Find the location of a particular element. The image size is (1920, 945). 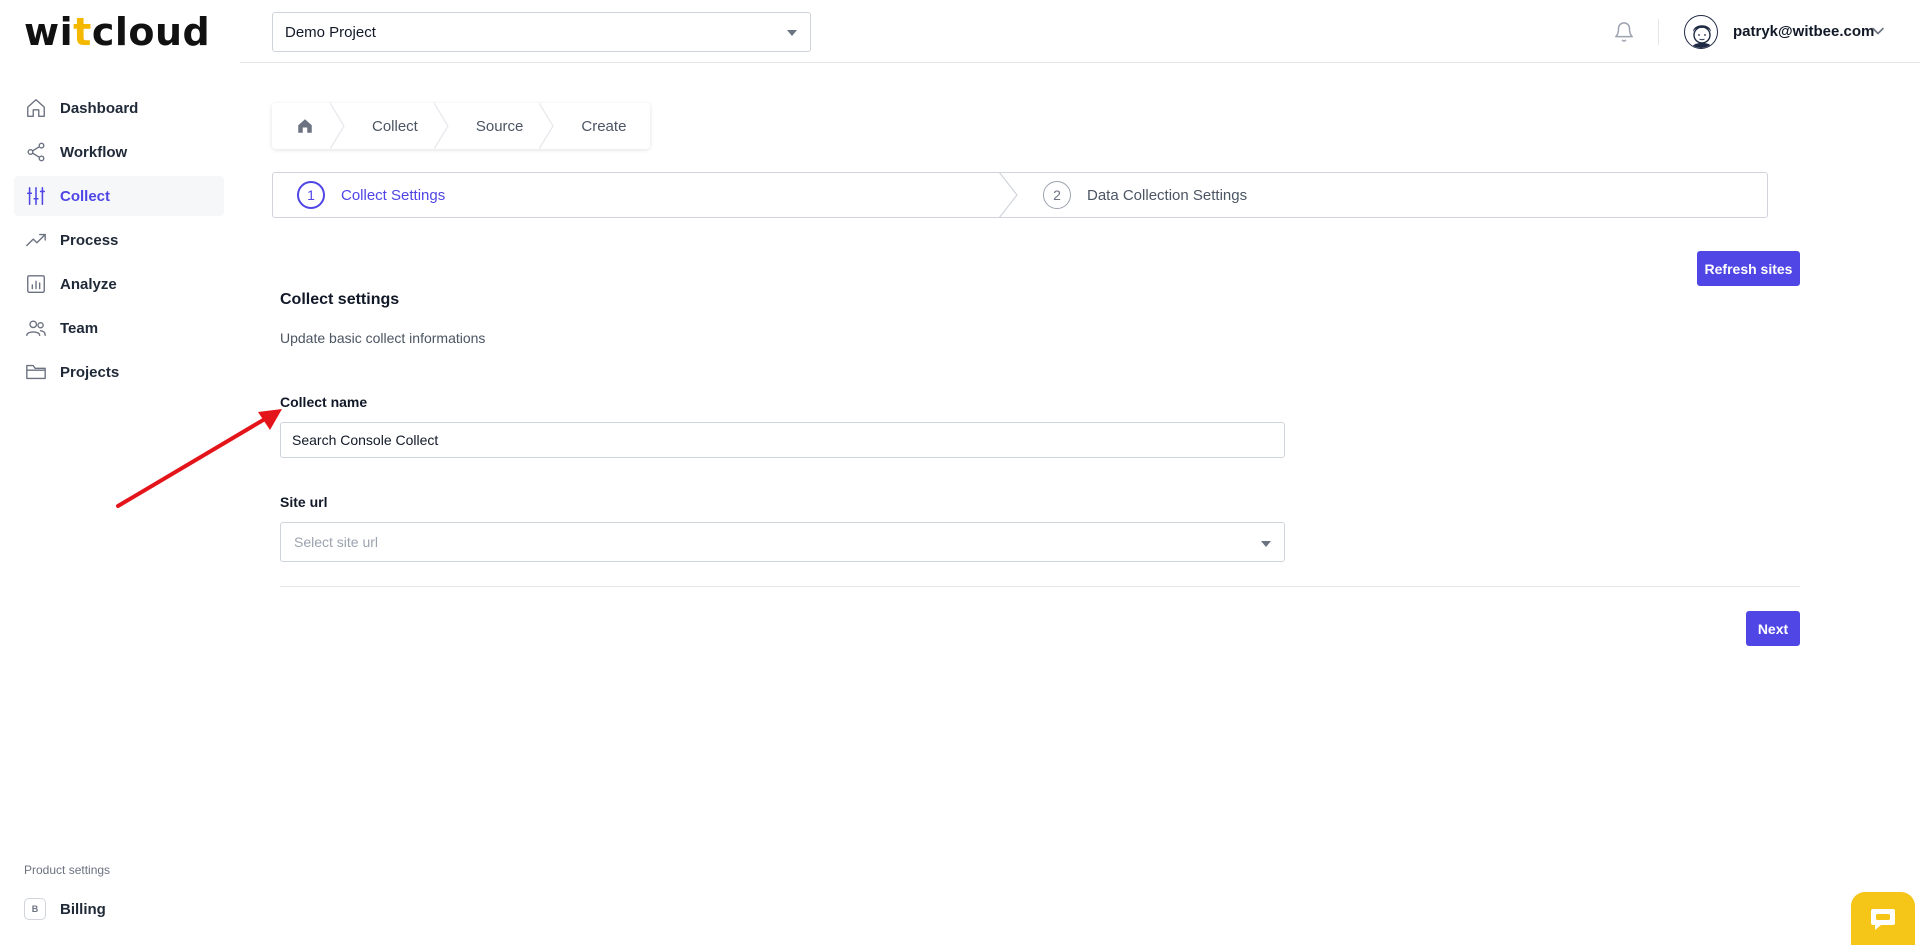

project-select: Demo Project is located at coordinates (541, 32).